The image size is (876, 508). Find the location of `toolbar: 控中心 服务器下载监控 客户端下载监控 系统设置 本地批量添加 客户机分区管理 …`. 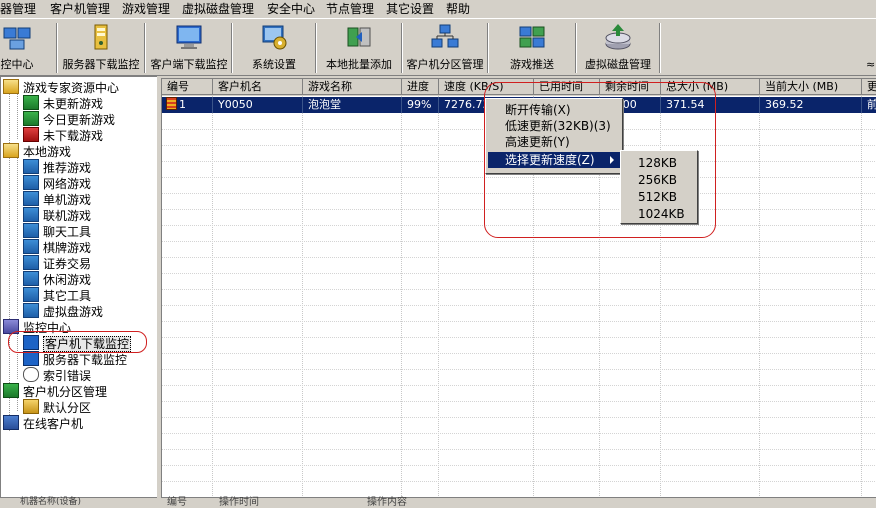

toolbar: 控中心 服务器下载监控 客户端下载监控 系统设置 本地批量添加 客户机分区管理 … is located at coordinates (438, 47).